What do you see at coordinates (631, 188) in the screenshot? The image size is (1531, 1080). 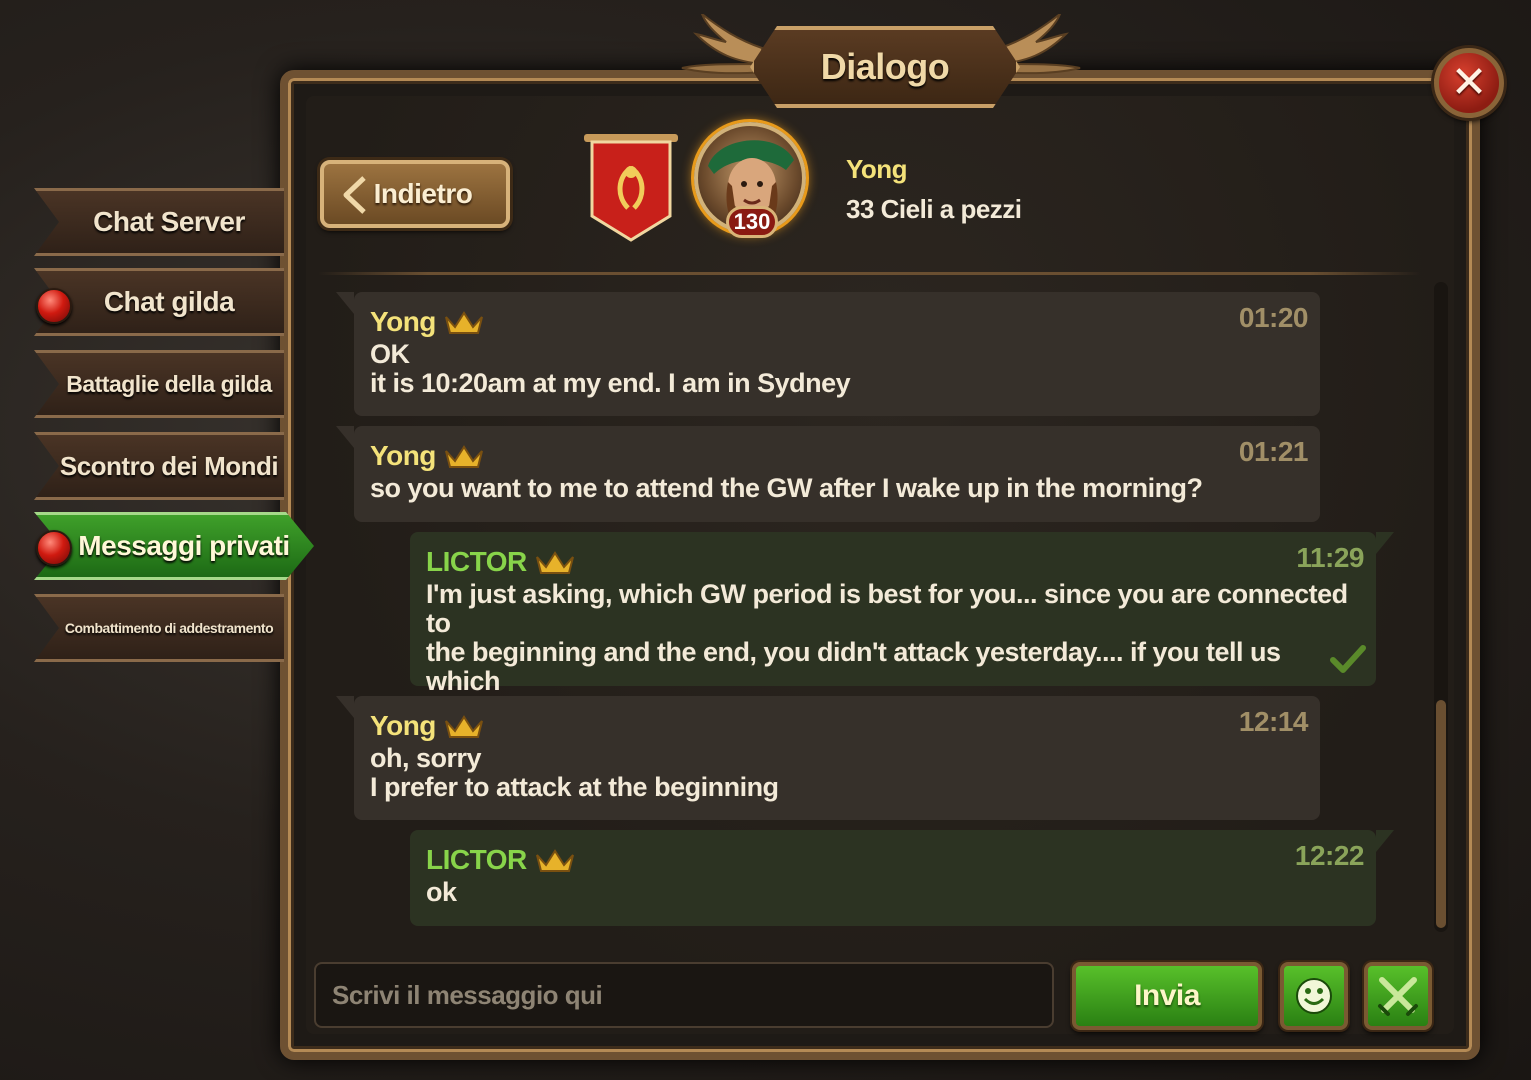 I see `guild-banner-icon` at bounding box center [631, 188].